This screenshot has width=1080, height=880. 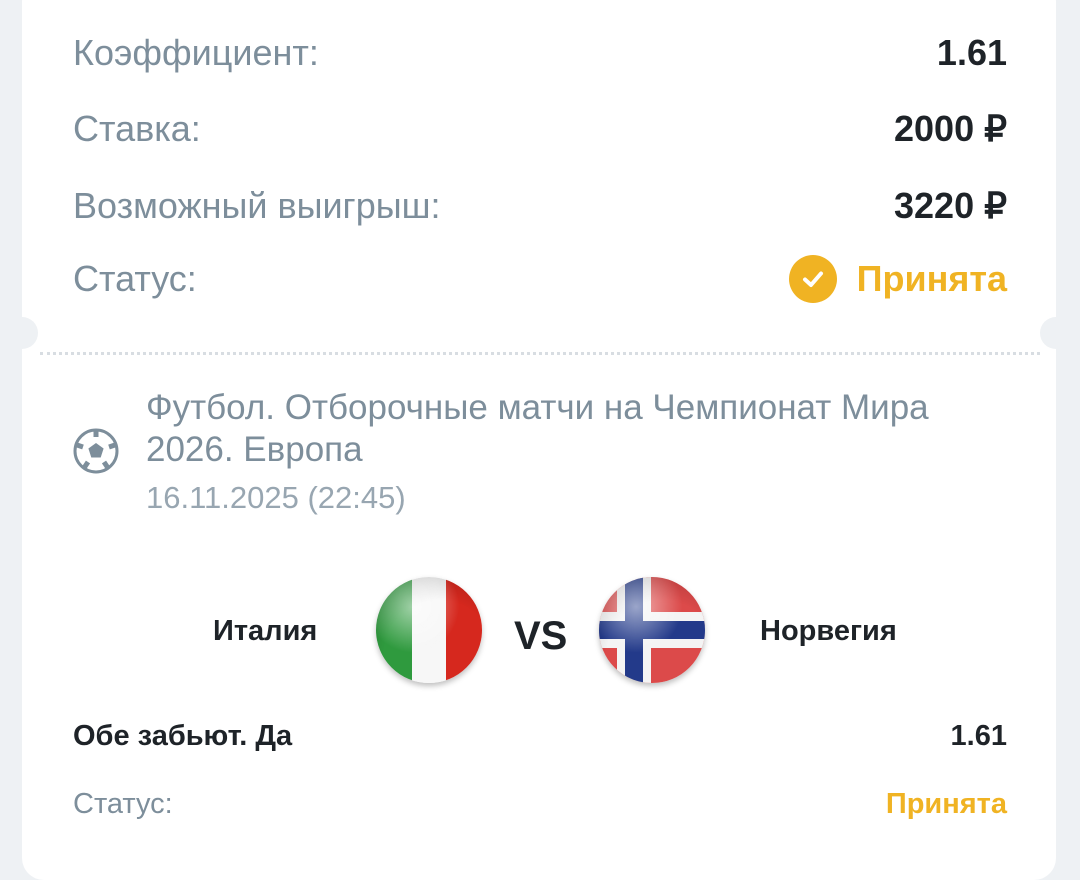 I want to click on away-team-name: Норвегия, so click(x=828, y=631).